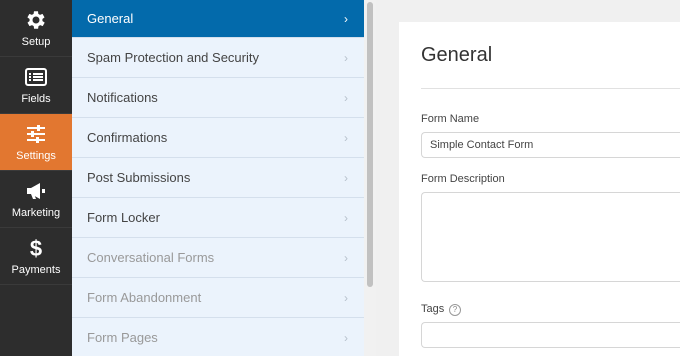 The height and width of the screenshot is (356, 680). What do you see at coordinates (36, 20) in the screenshot?
I see `gear-icon` at bounding box center [36, 20].